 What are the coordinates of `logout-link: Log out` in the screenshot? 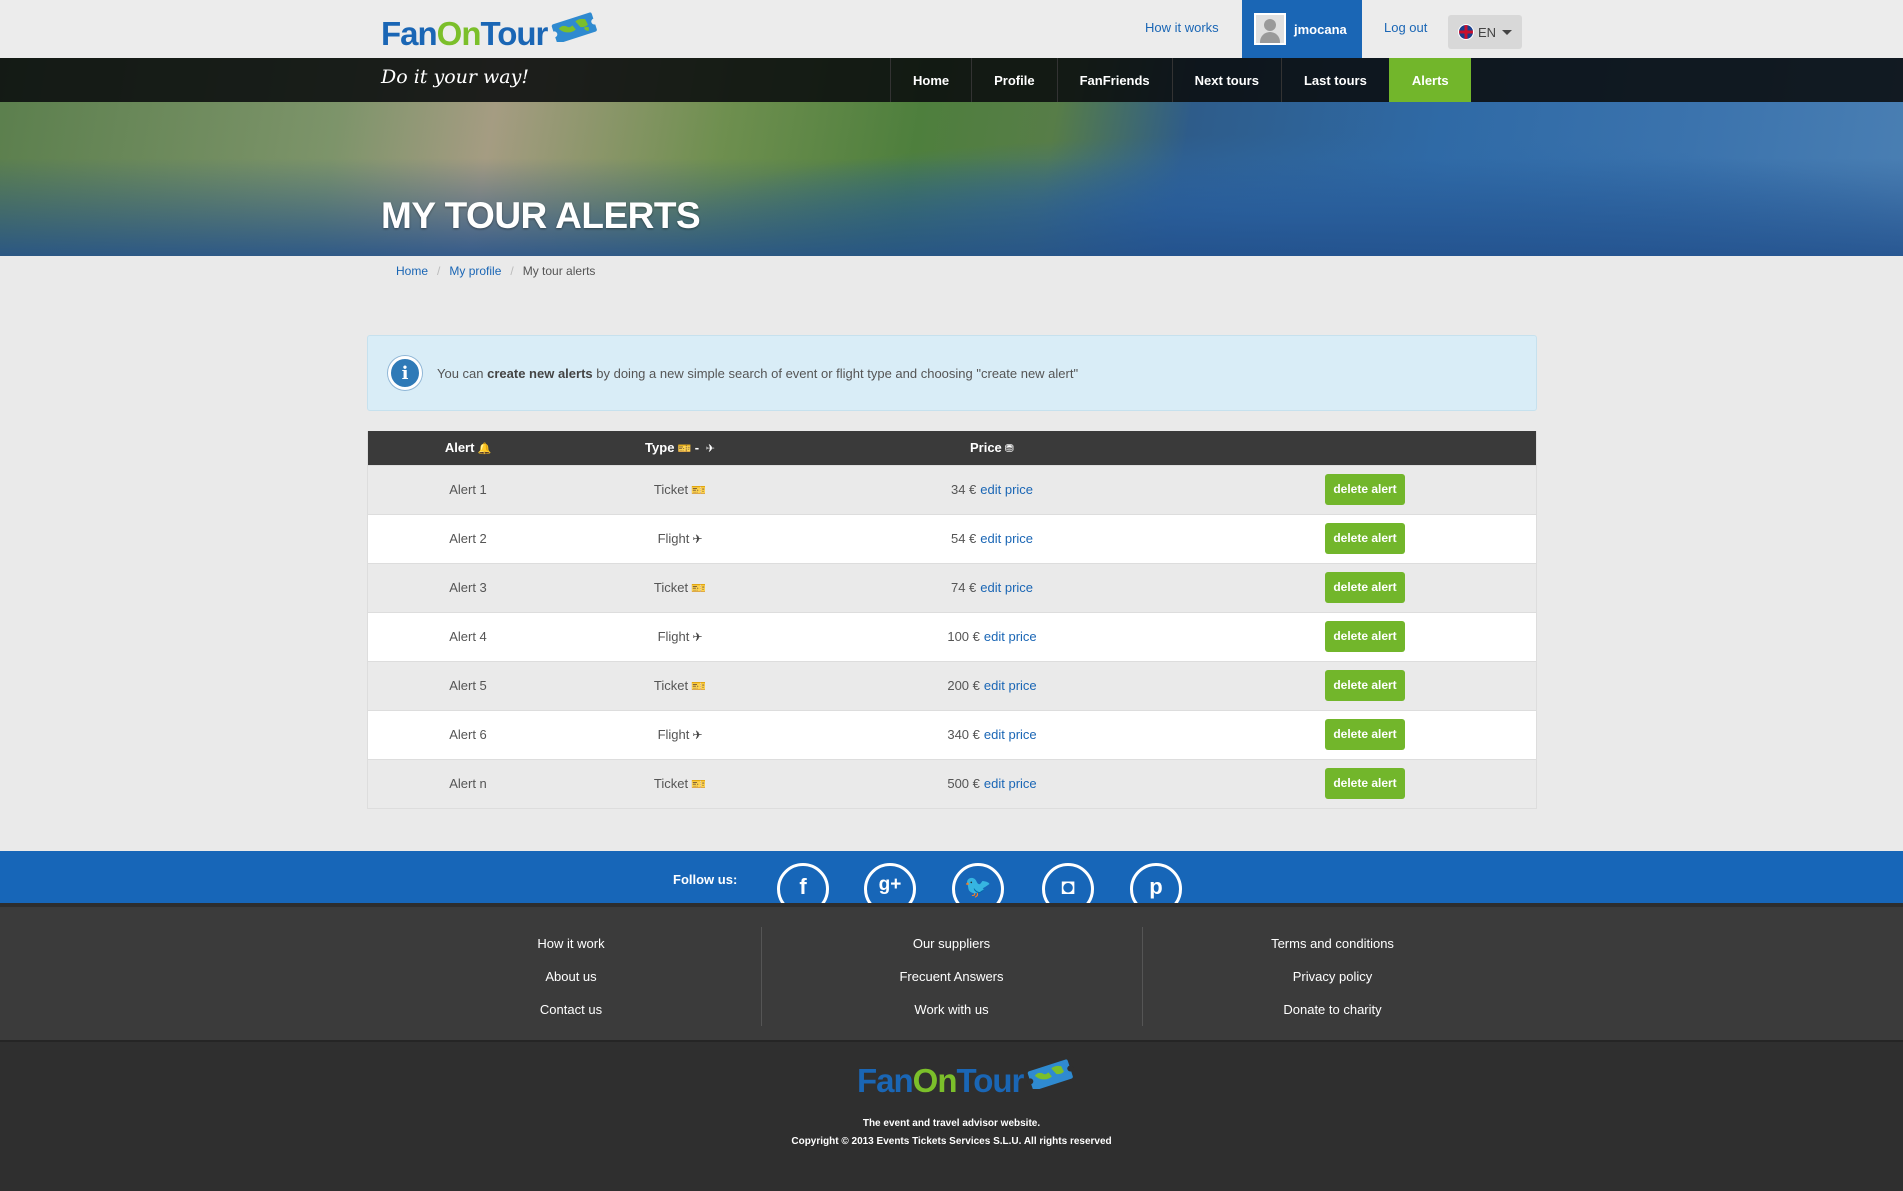 It's located at (1405, 27).